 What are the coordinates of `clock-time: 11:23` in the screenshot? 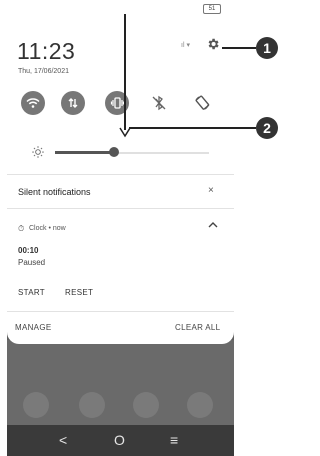 It's located at (46, 51).